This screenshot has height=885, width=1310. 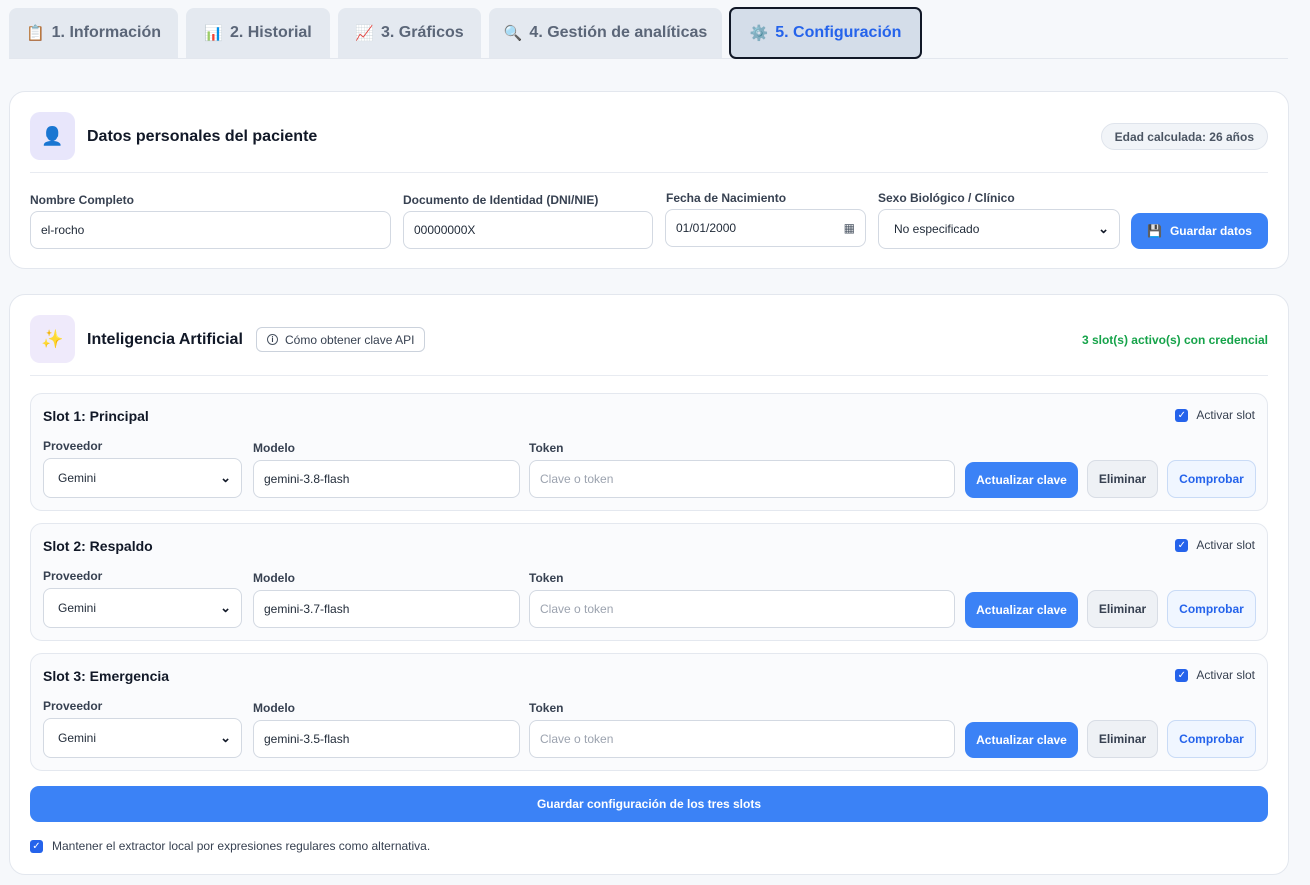 I want to click on slot-title: Slot 1: Principal, so click(x=96, y=416).